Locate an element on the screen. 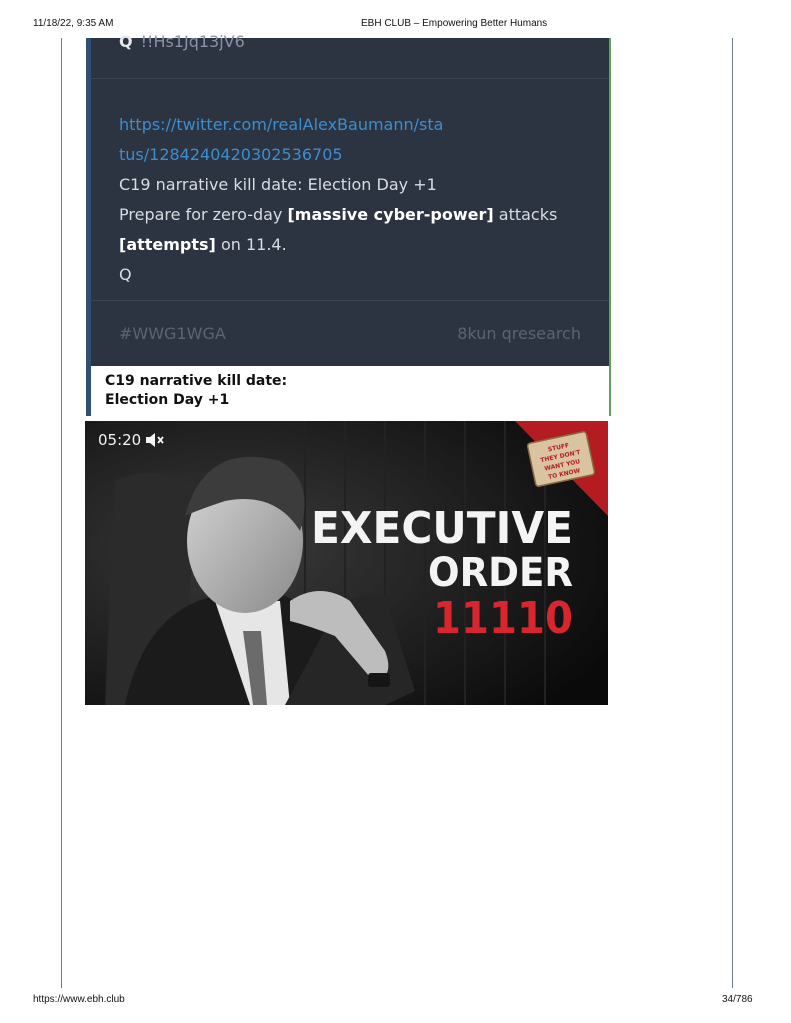  post-line-3: [attempts] on 11.4. is located at coordinates (203, 244).